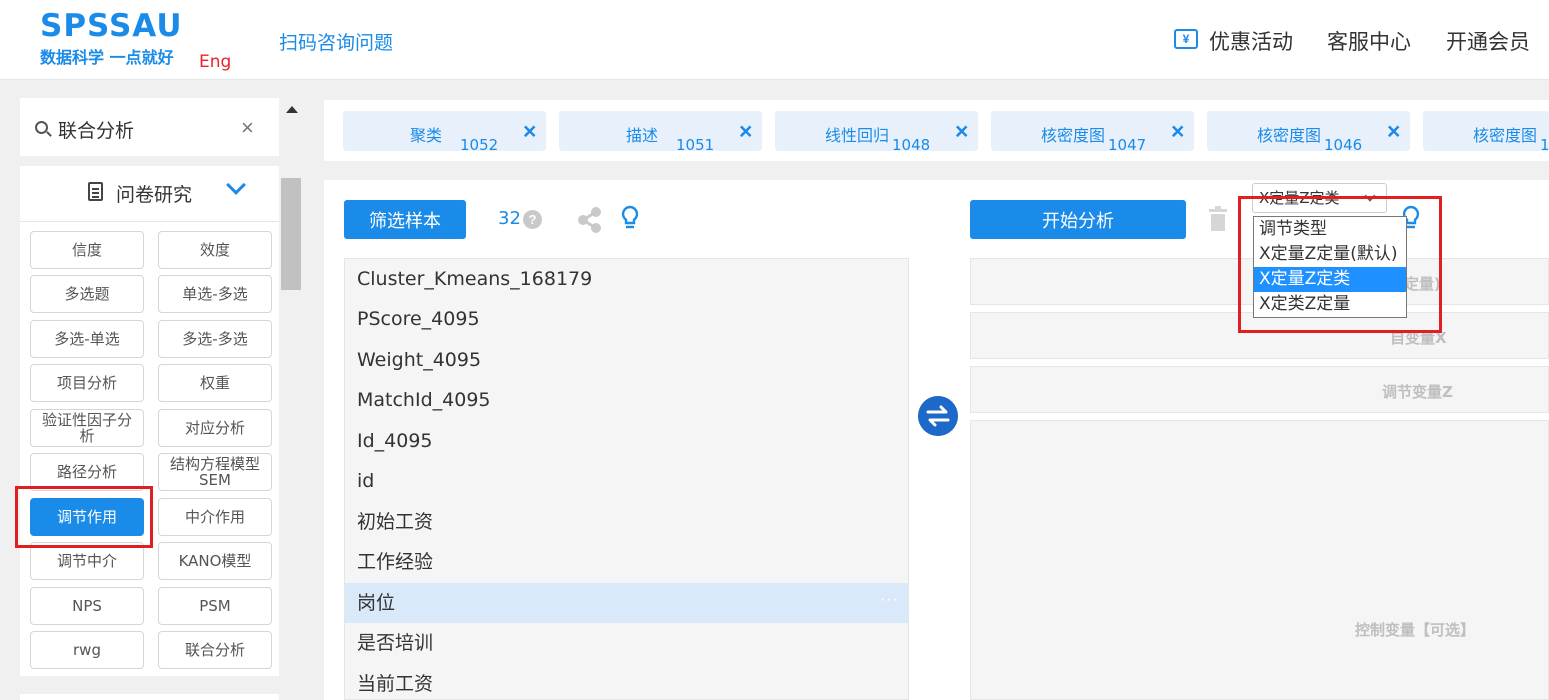 The height and width of the screenshot is (700, 1549). I want to click on variable-item: Cluster_Kmeans_168179, so click(626, 279).